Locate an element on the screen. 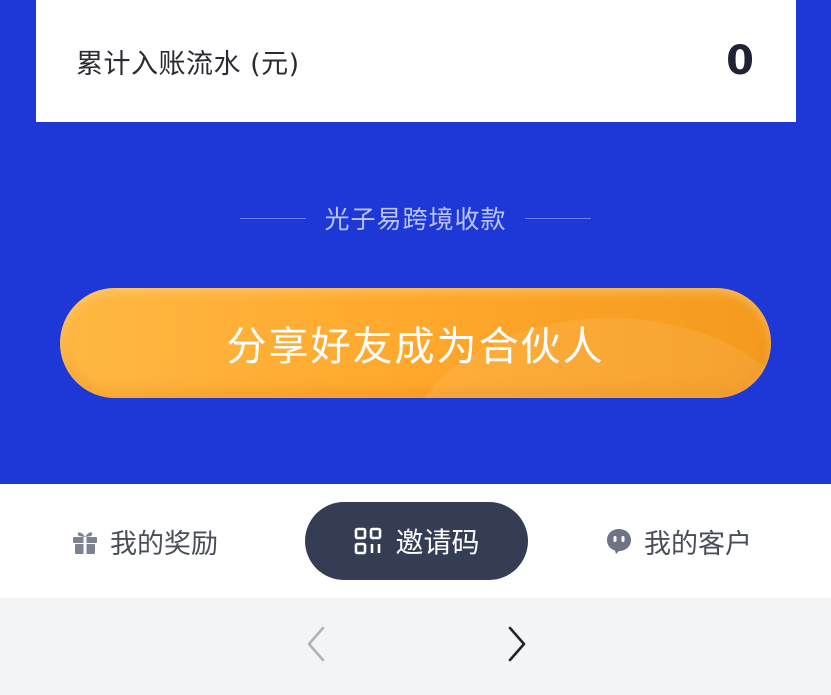 This screenshot has height=695, width=831. nav-my-rewards-label: 我的奖励 is located at coordinates (164, 544).